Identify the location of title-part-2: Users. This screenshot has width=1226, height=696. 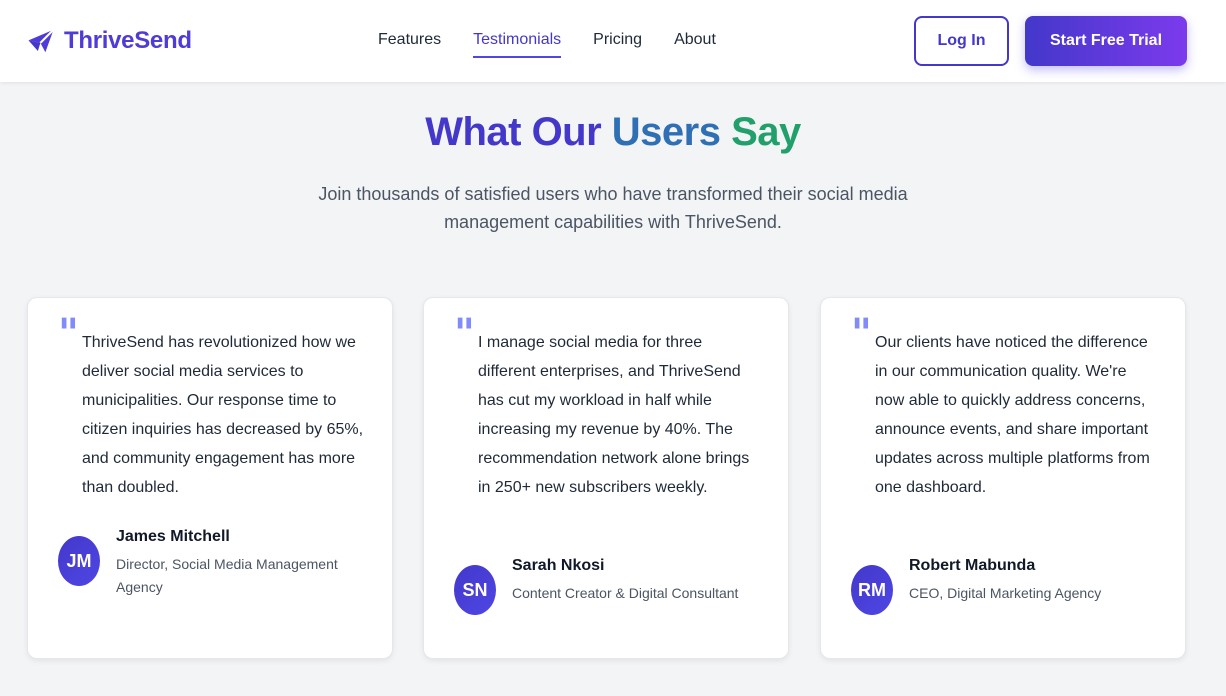
(671, 132).